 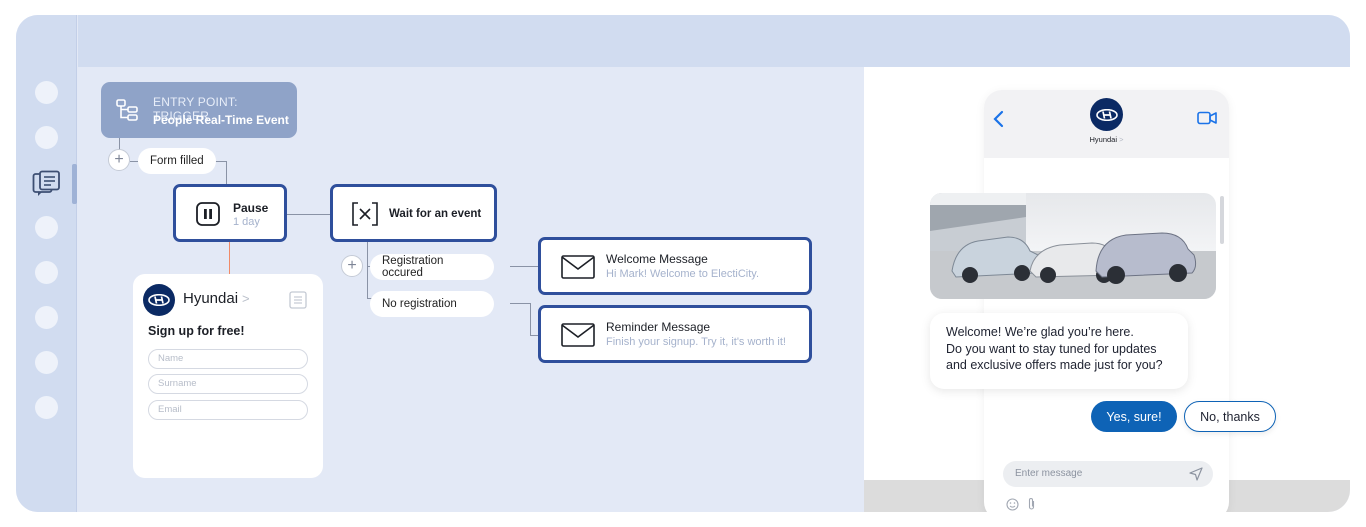 I want to click on chat-header: Hyundai >, so click(x=1106, y=124).